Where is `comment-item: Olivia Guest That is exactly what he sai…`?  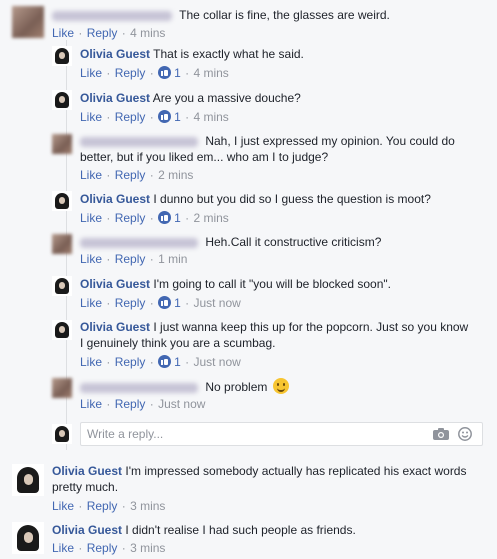 comment-item: Olivia Guest That is exactly what he sai… is located at coordinates (248, 64).